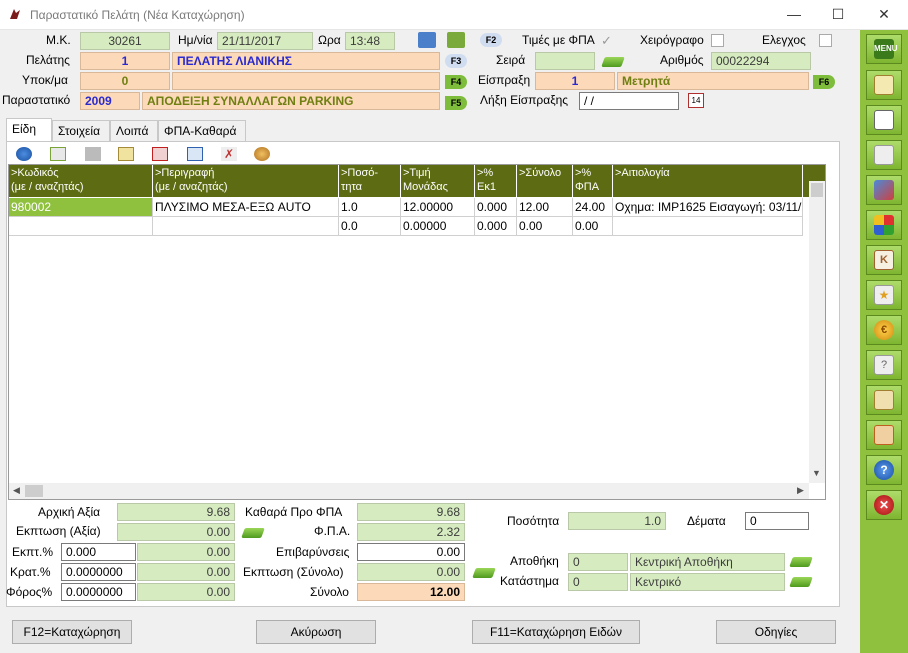 This screenshot has width=908, height=653. What do you see at coordinates (491, 40) in the screenshot?
I see `f2-key-icon: F2` at bounding box center [491, 40].